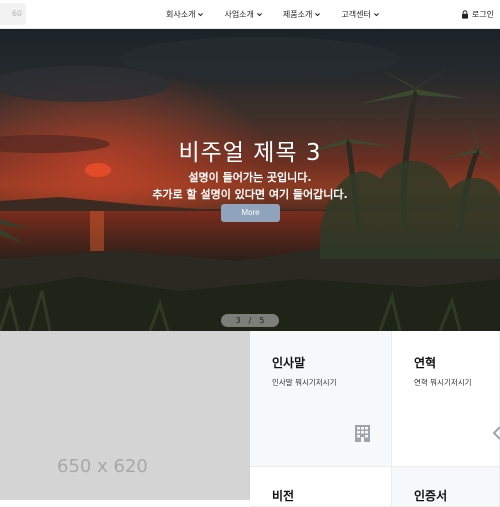  Describe the element at coordinates (321, 399) in the screenshot. I see `card-greeting: 인사말 인사말 뭐시기저시기` at that location.